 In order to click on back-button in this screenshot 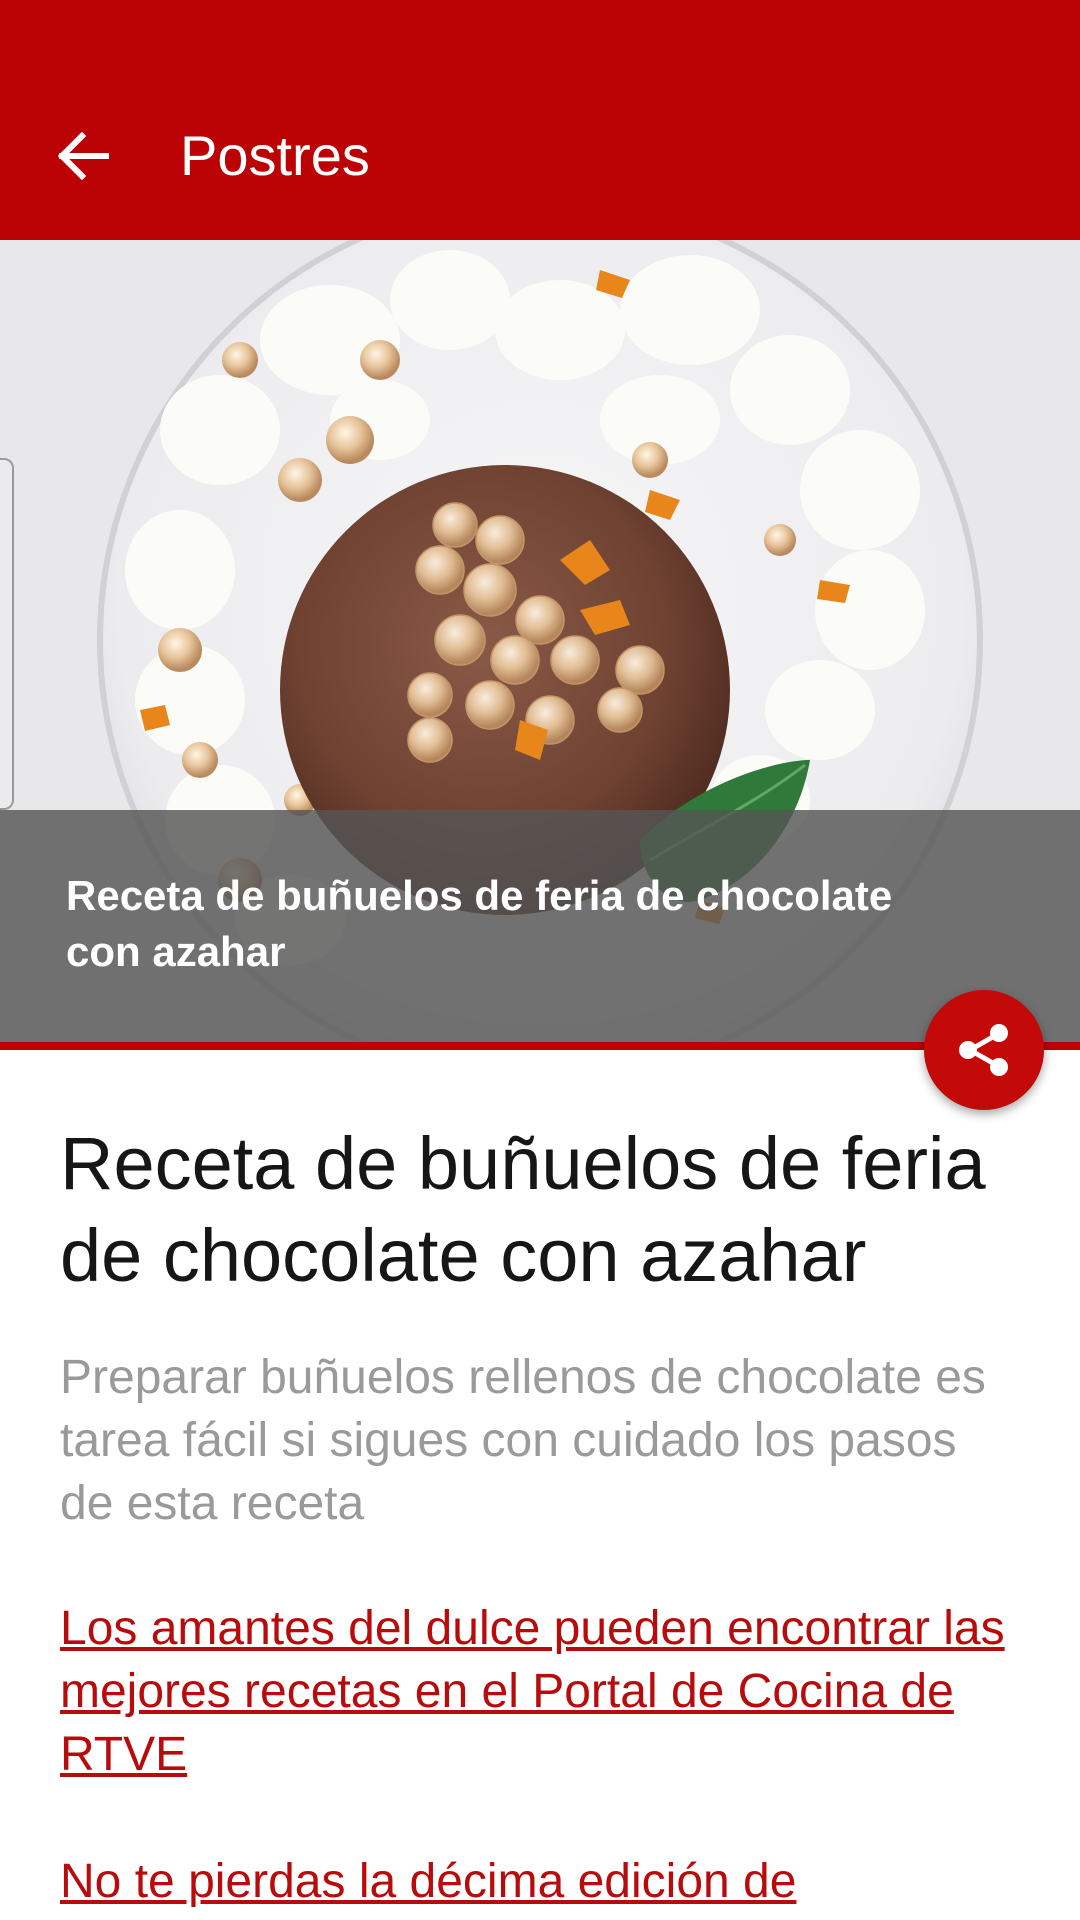, I will do `click(84, 156)`.